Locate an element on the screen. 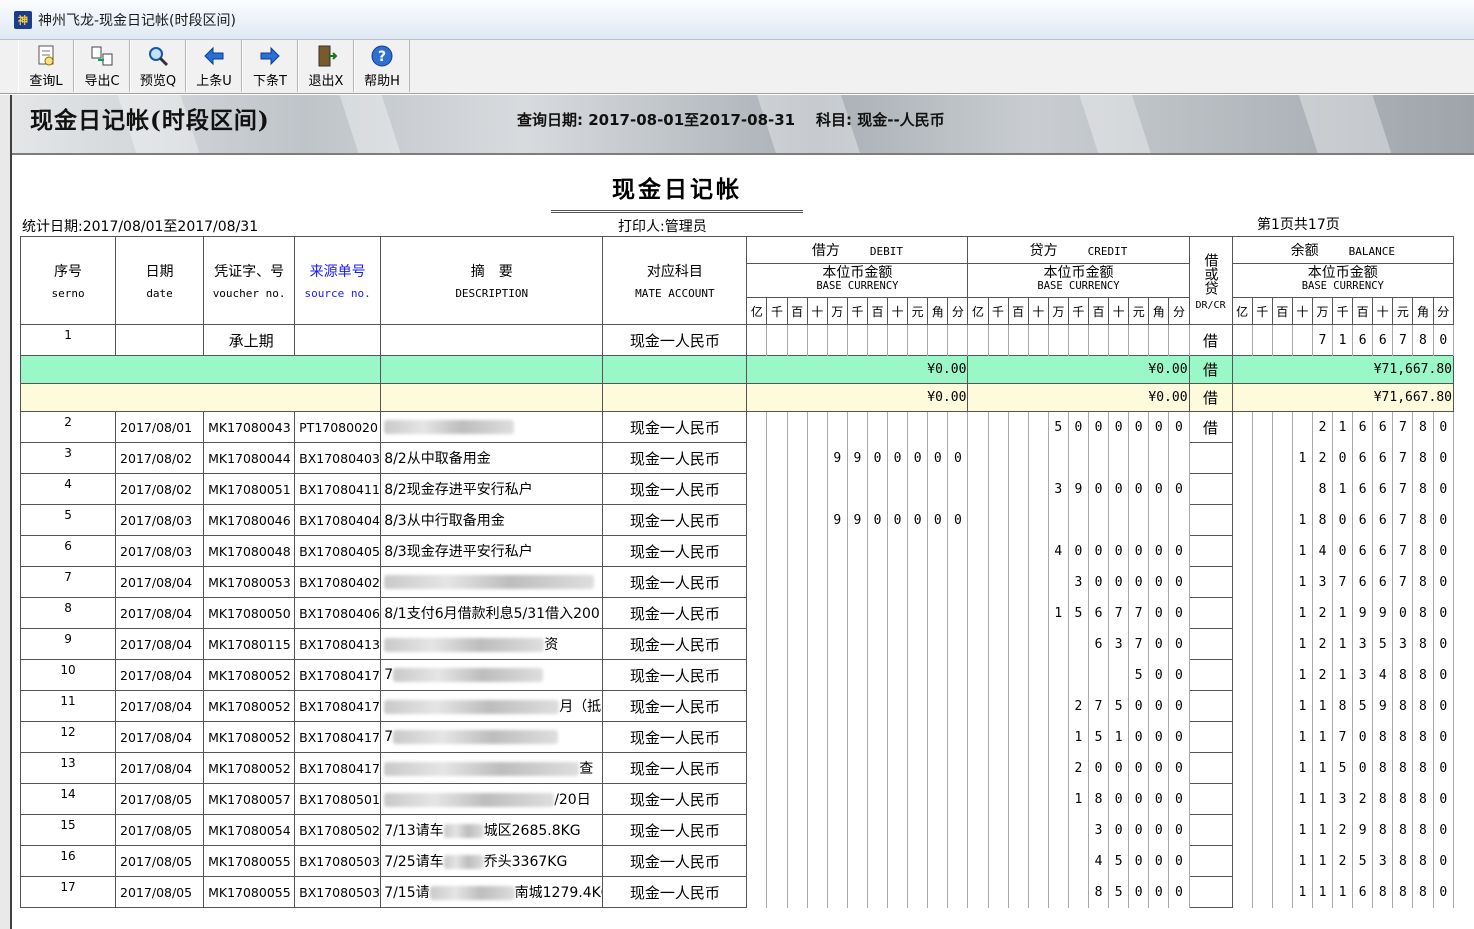 The image size is (1474, 929). cell-serno: 11 is located at coordinates (68, 706).